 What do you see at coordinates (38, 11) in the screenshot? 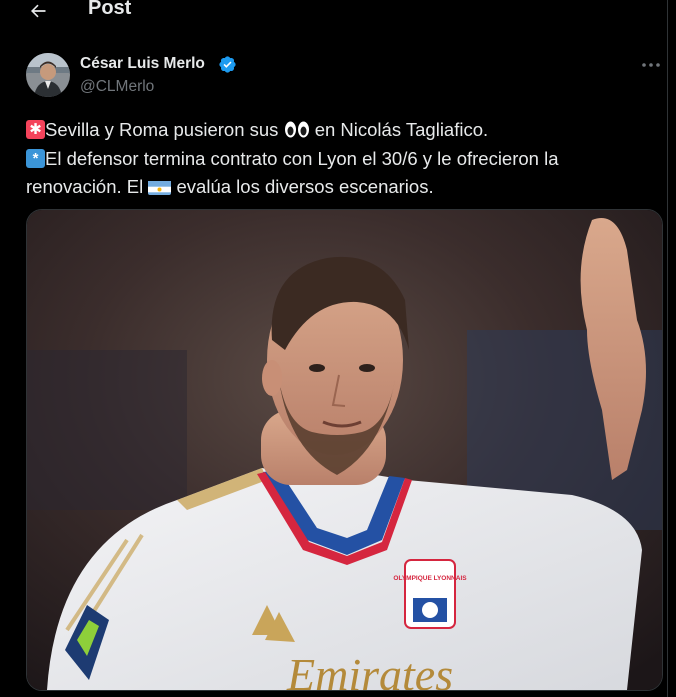
I see `arrow-left-icon` at bounding box center [38, 11].